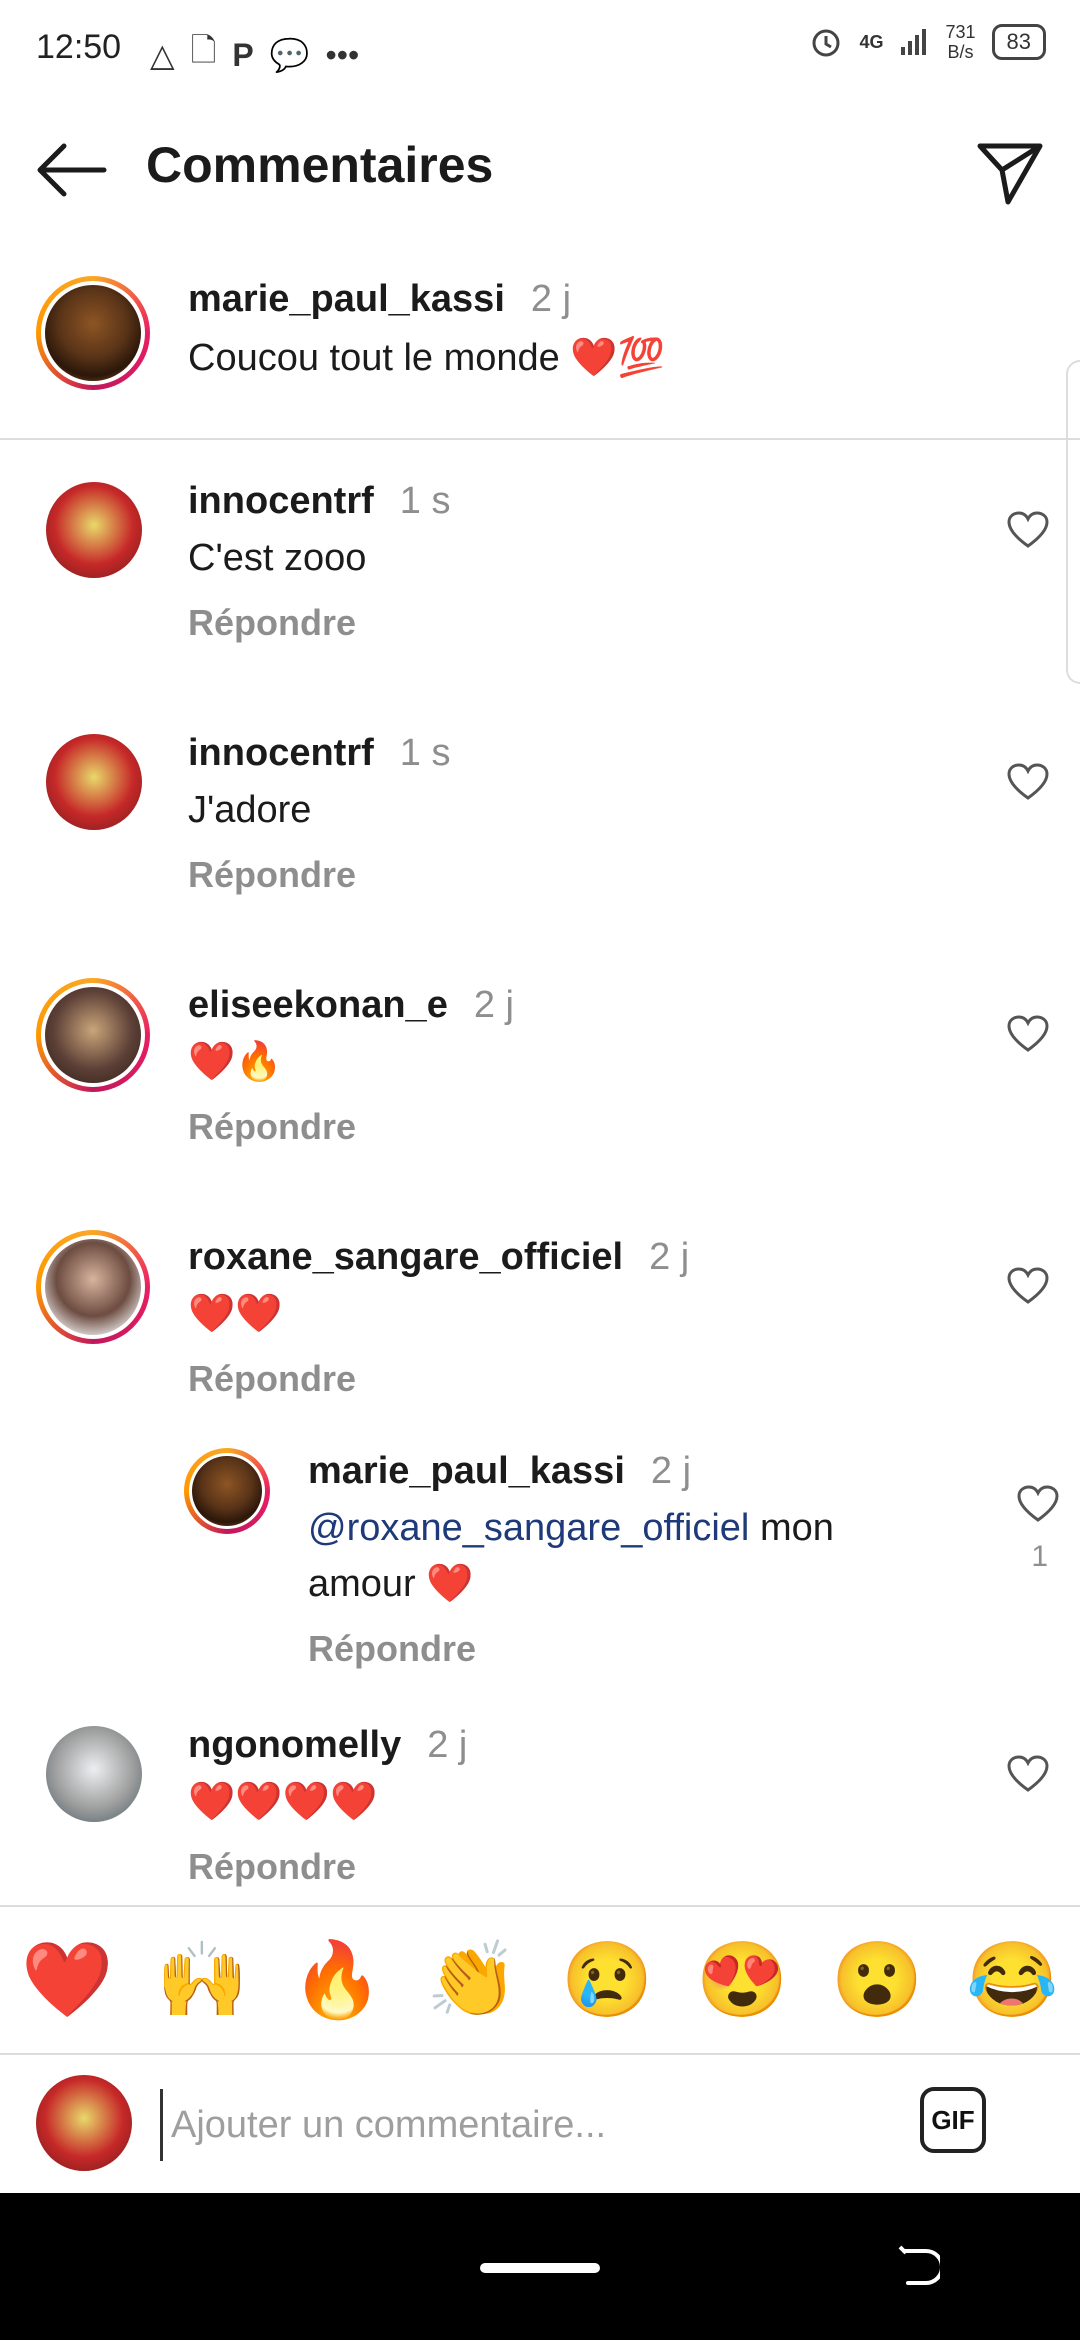 The height and width of the screenshot is (2340, 1080). I want to click on comment-text: ❤️🔥, so click(235, 1062).